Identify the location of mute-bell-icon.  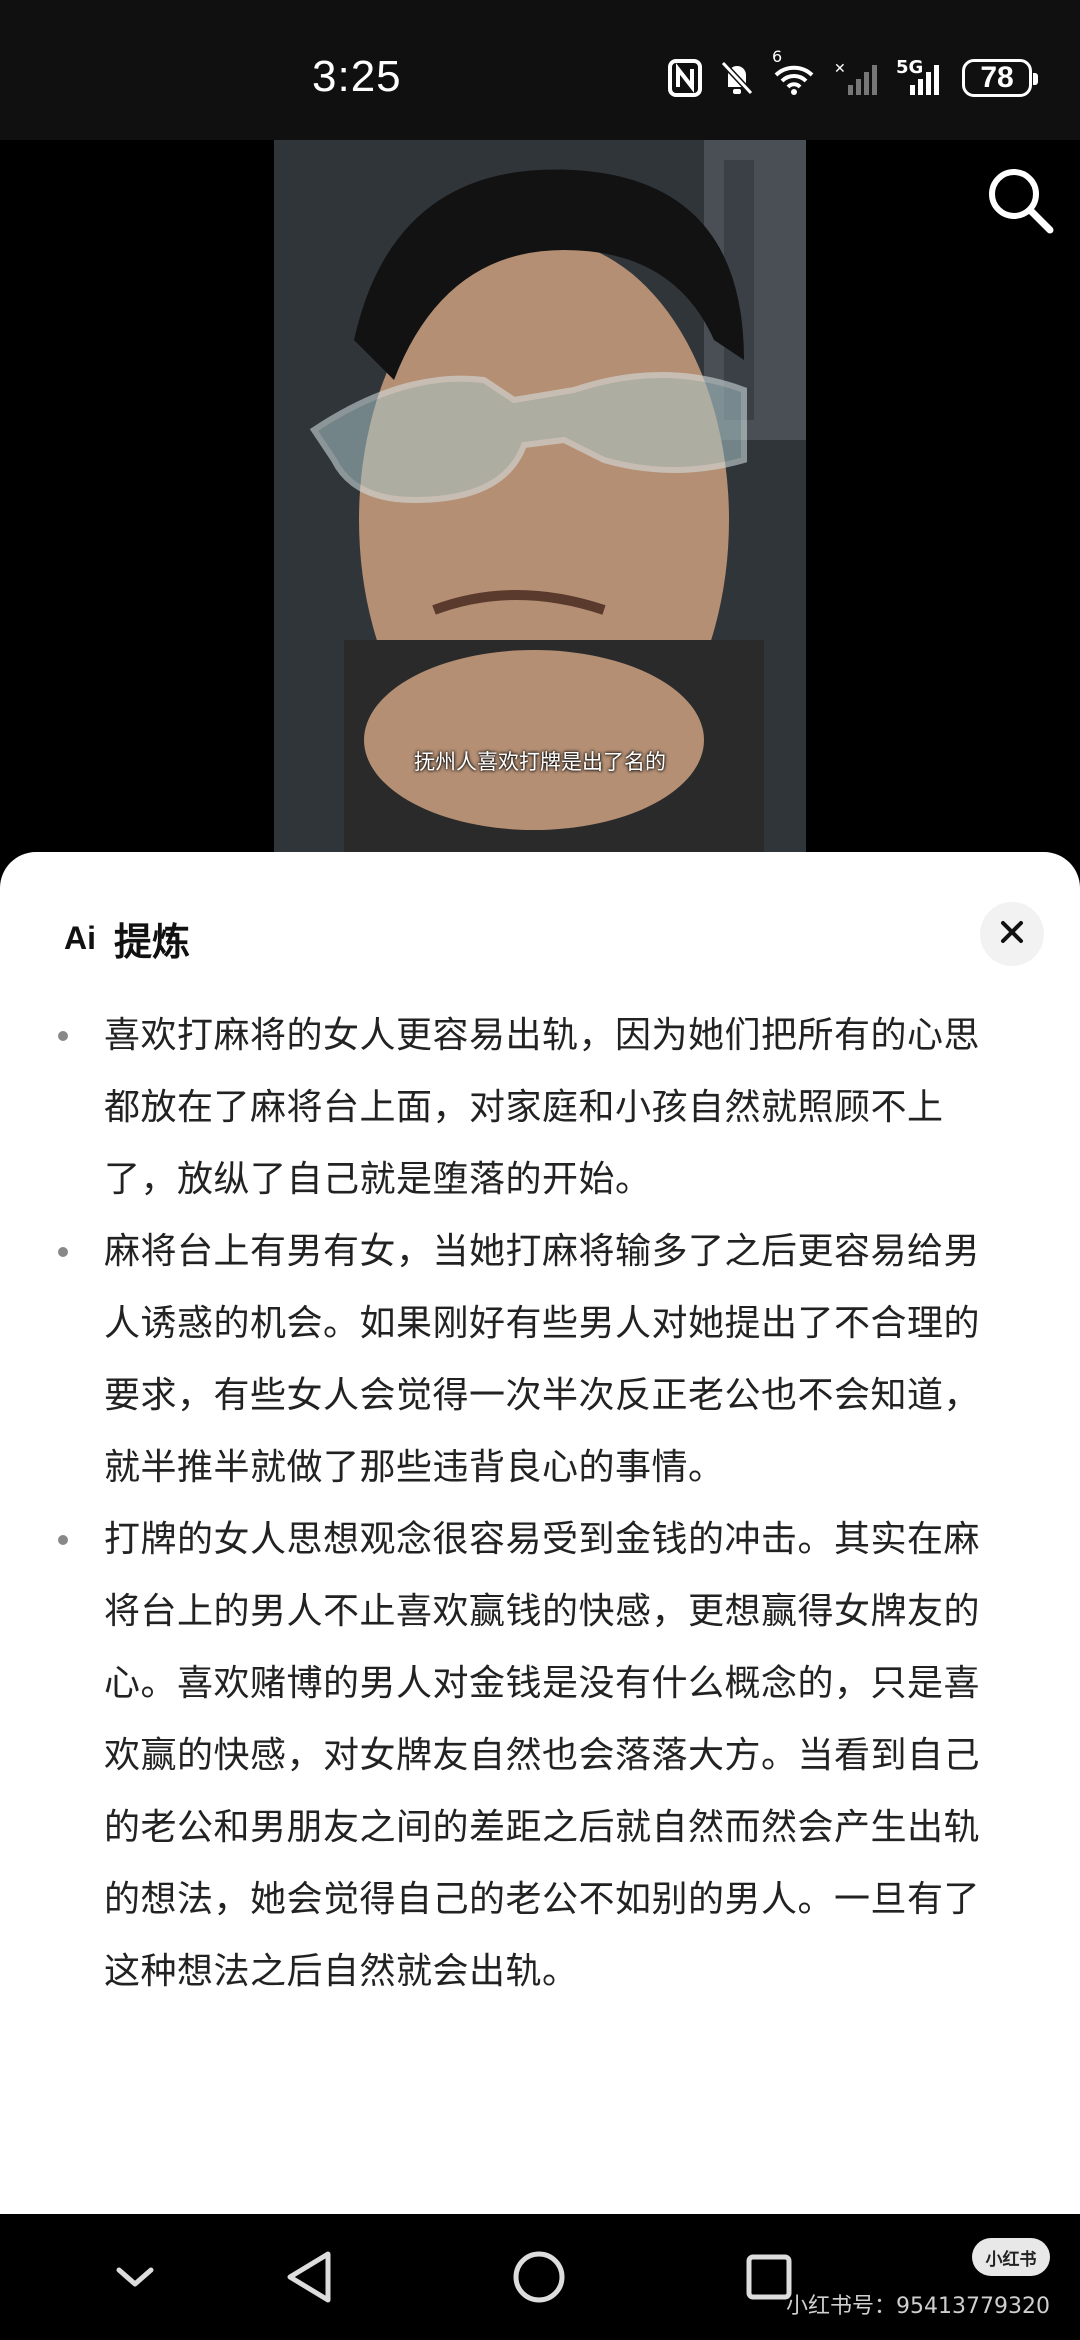
(737, 78).